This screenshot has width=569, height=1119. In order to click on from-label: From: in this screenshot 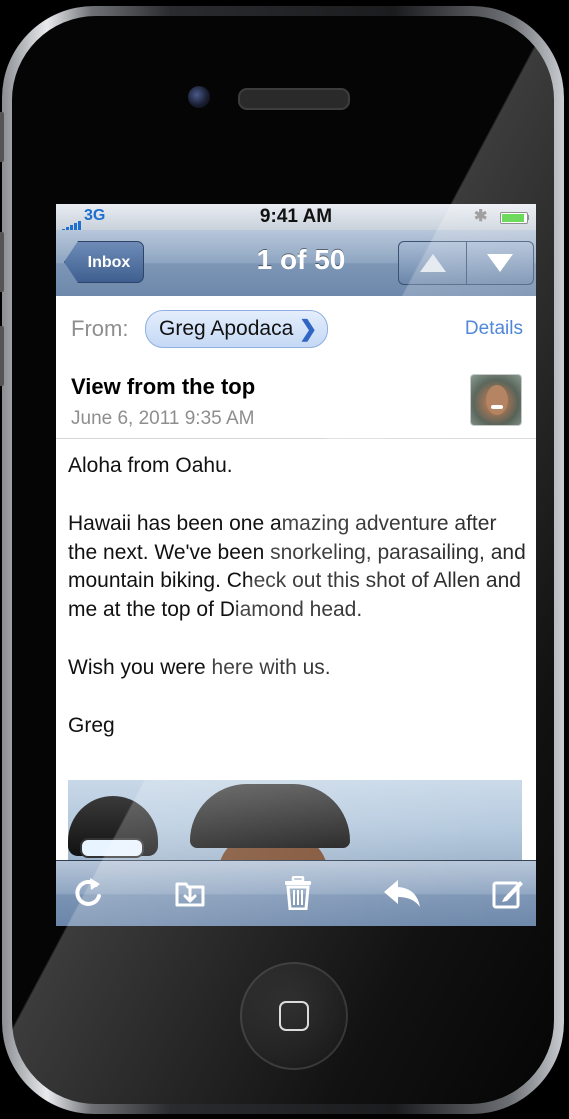, I will do `click(100, 328)`.